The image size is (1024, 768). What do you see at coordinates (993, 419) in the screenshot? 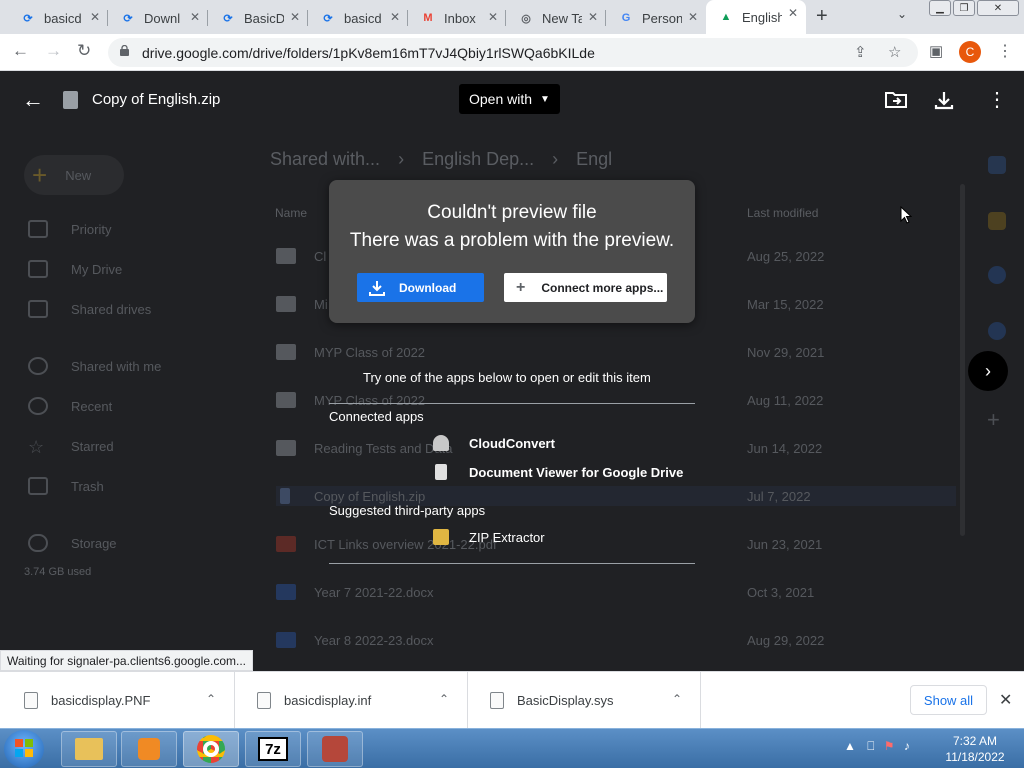
I see `add-addon-icon: +` at bounding box center [993, 419].